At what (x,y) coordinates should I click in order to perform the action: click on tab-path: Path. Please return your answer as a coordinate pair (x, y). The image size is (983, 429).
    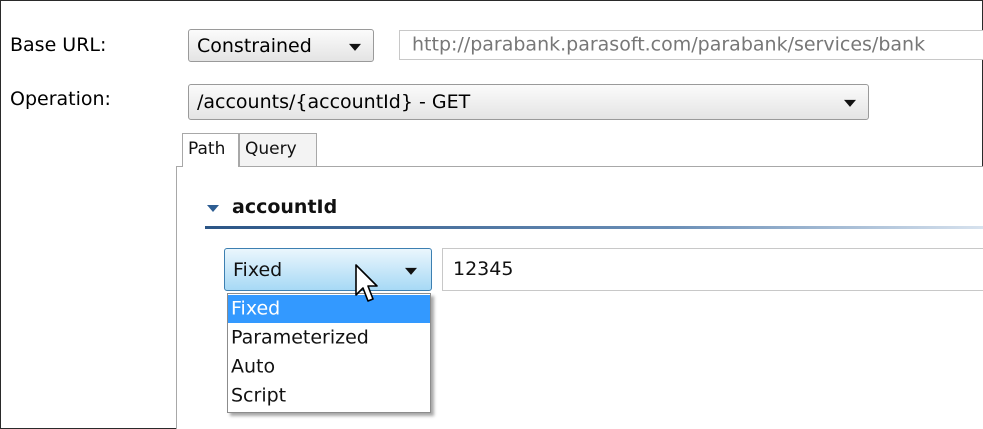
    Looking at the image, I should click on (210, 150).